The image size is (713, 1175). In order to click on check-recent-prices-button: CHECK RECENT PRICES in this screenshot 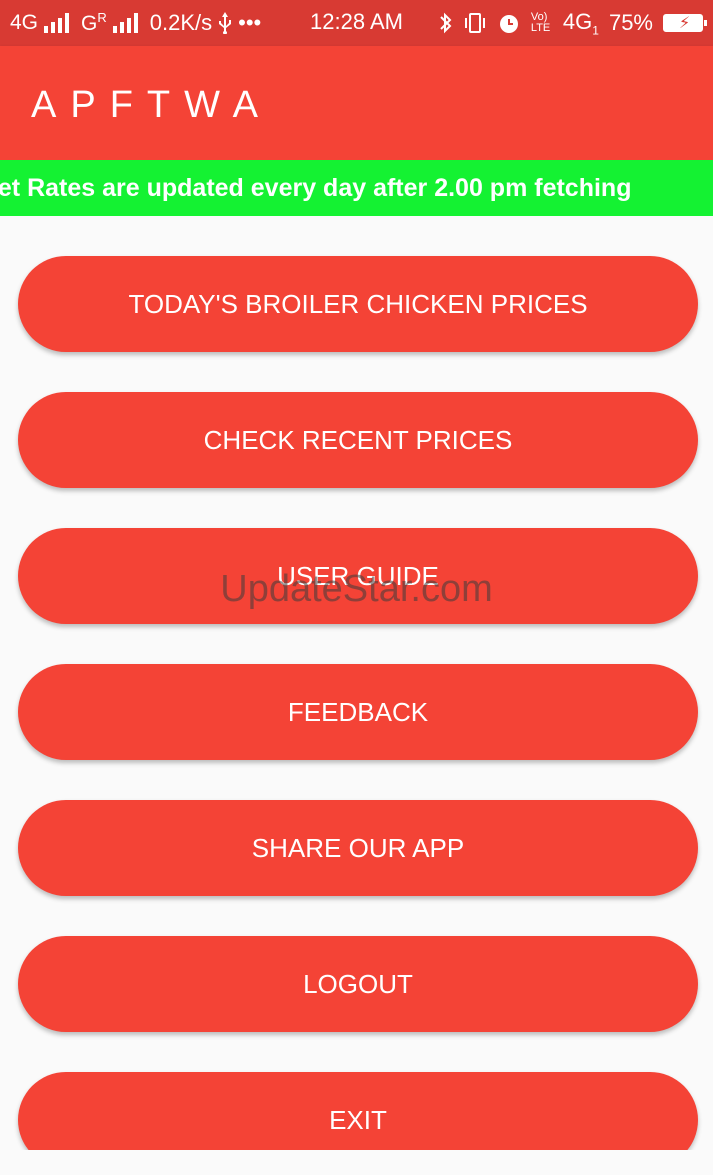, I will do `click(358, 440)`.